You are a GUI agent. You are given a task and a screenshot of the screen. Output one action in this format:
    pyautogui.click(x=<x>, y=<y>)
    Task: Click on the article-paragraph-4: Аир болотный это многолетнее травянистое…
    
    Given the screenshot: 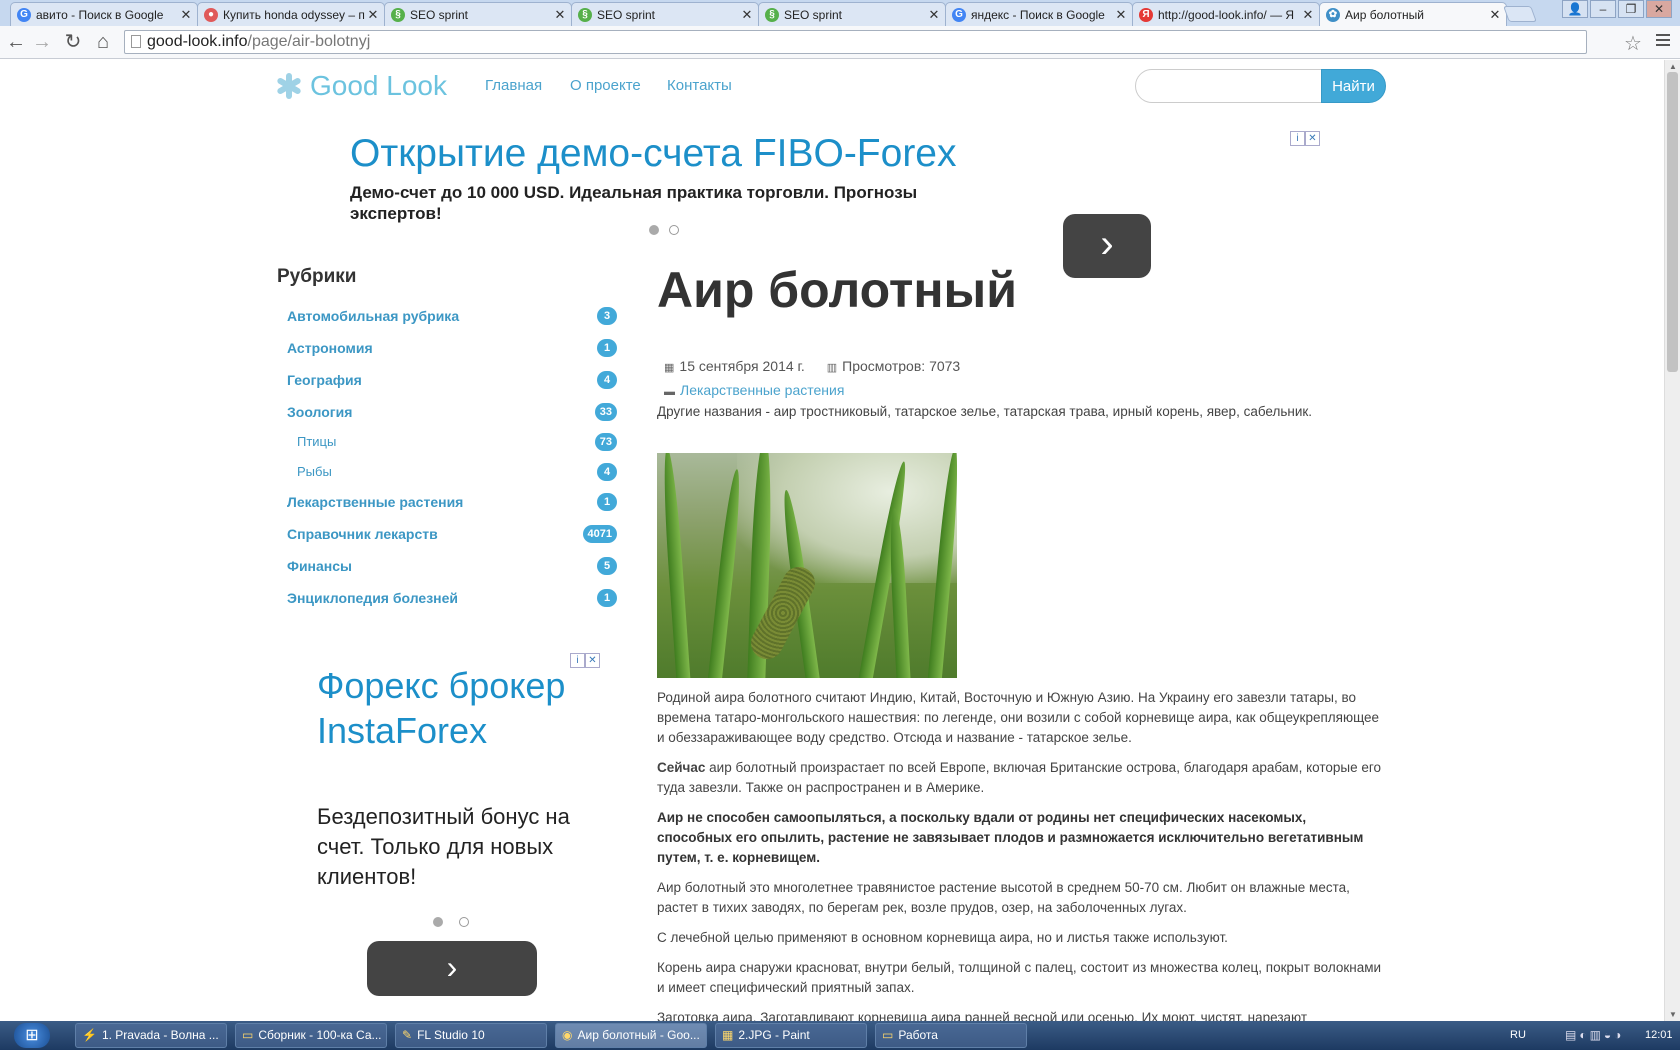 What is the action you would take?
    pyautogui.click(x=1003, y=897)
    